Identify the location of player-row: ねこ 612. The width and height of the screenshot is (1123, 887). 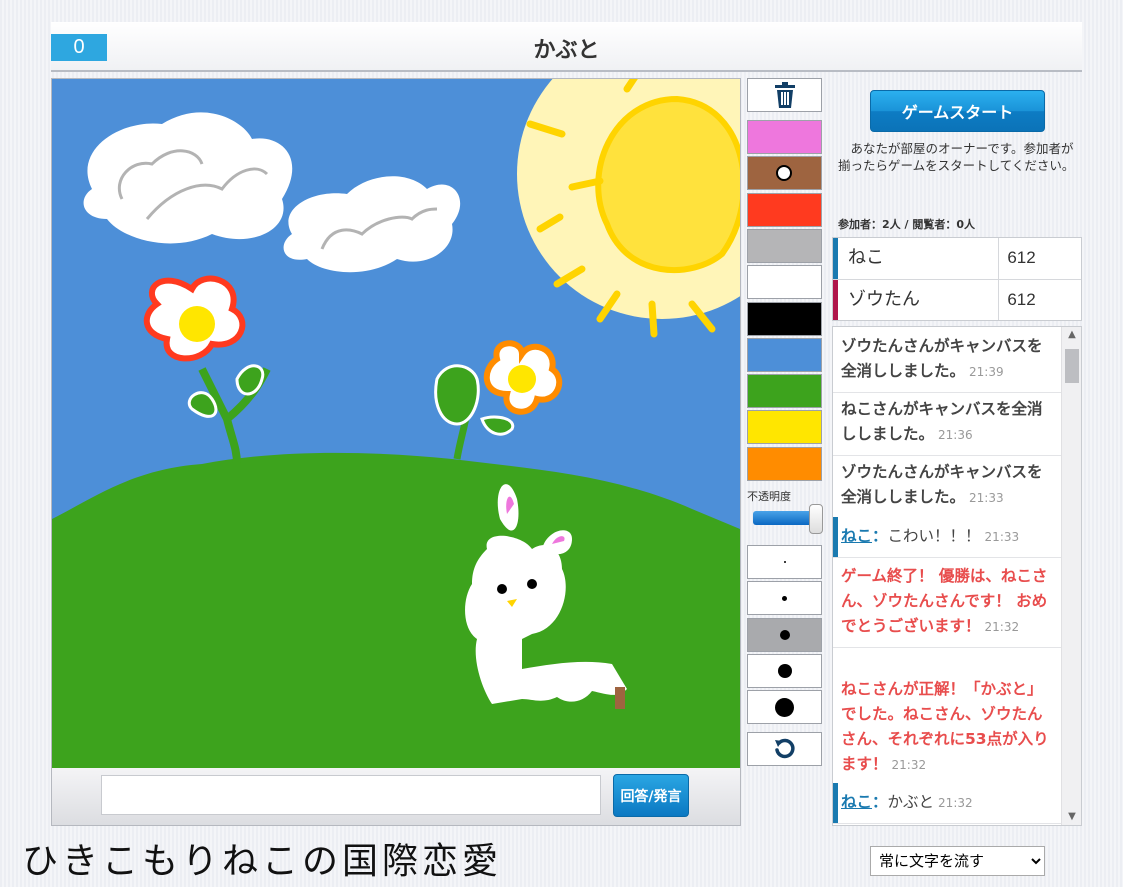
(957, 258).